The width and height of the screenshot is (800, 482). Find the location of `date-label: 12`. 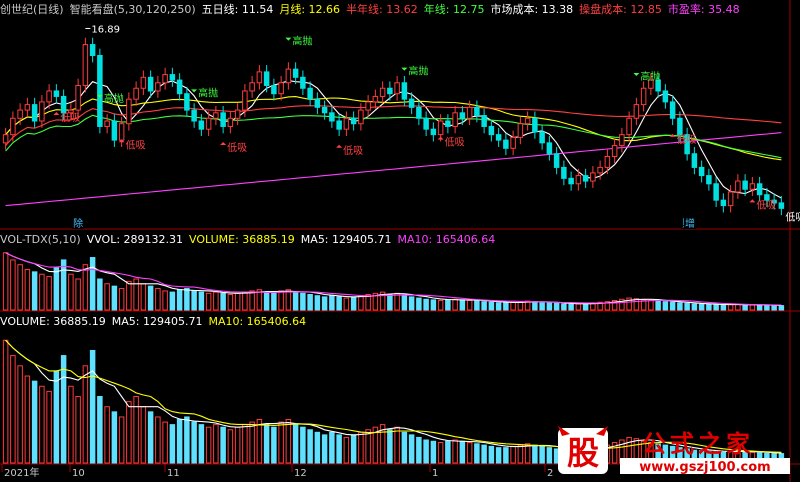

date-label: 12 is located at coordinates (300, 473).